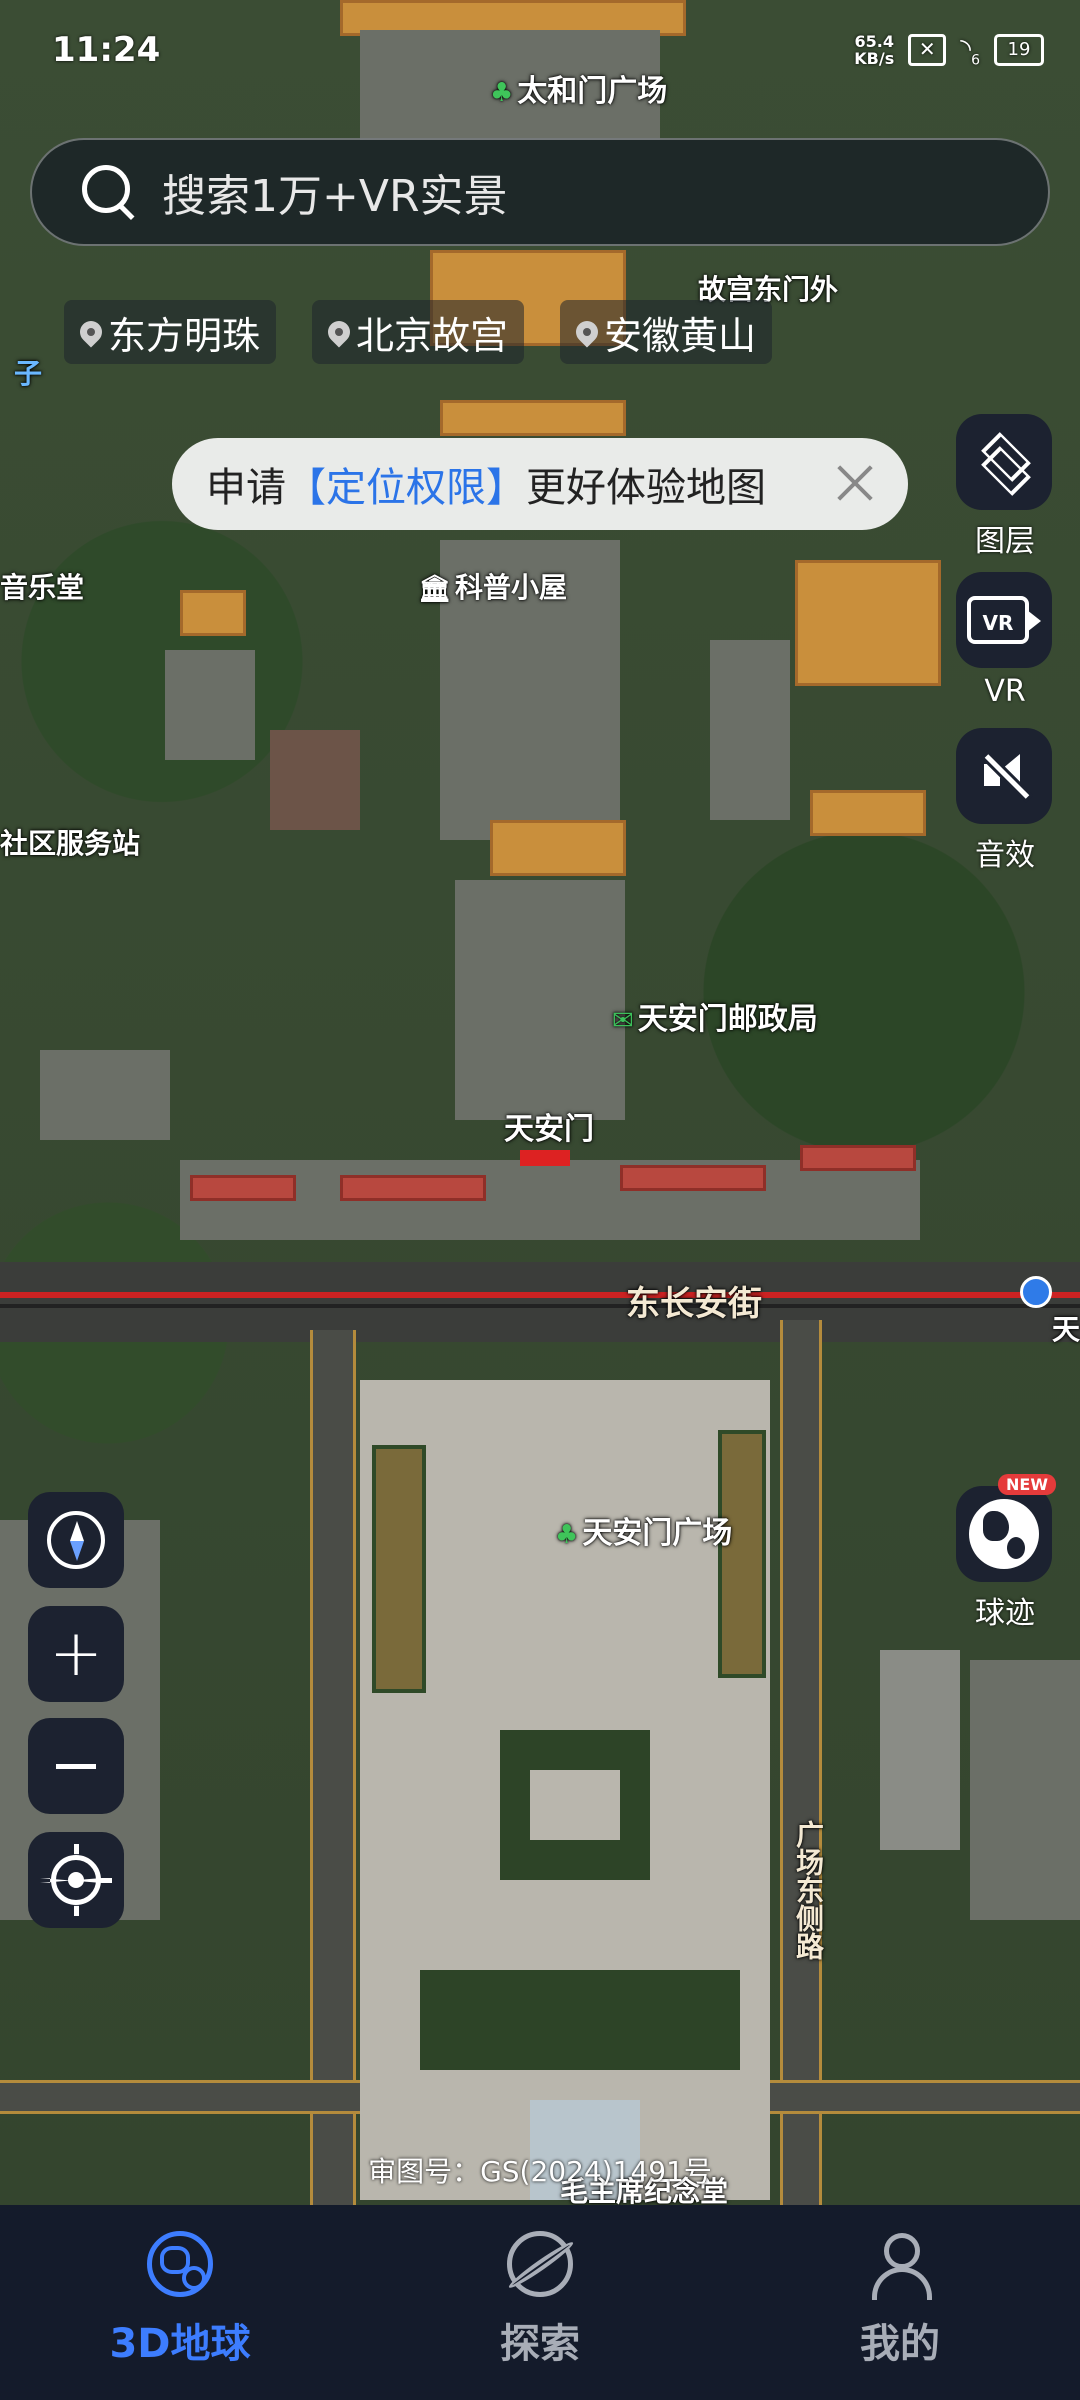 The height and width of the screenshot is (2400, 1080). Describe the element at coordinates (540, 2171) in the screenshot. I see `map-approval-number: 审图号：GS(2024)1491号` at that location.